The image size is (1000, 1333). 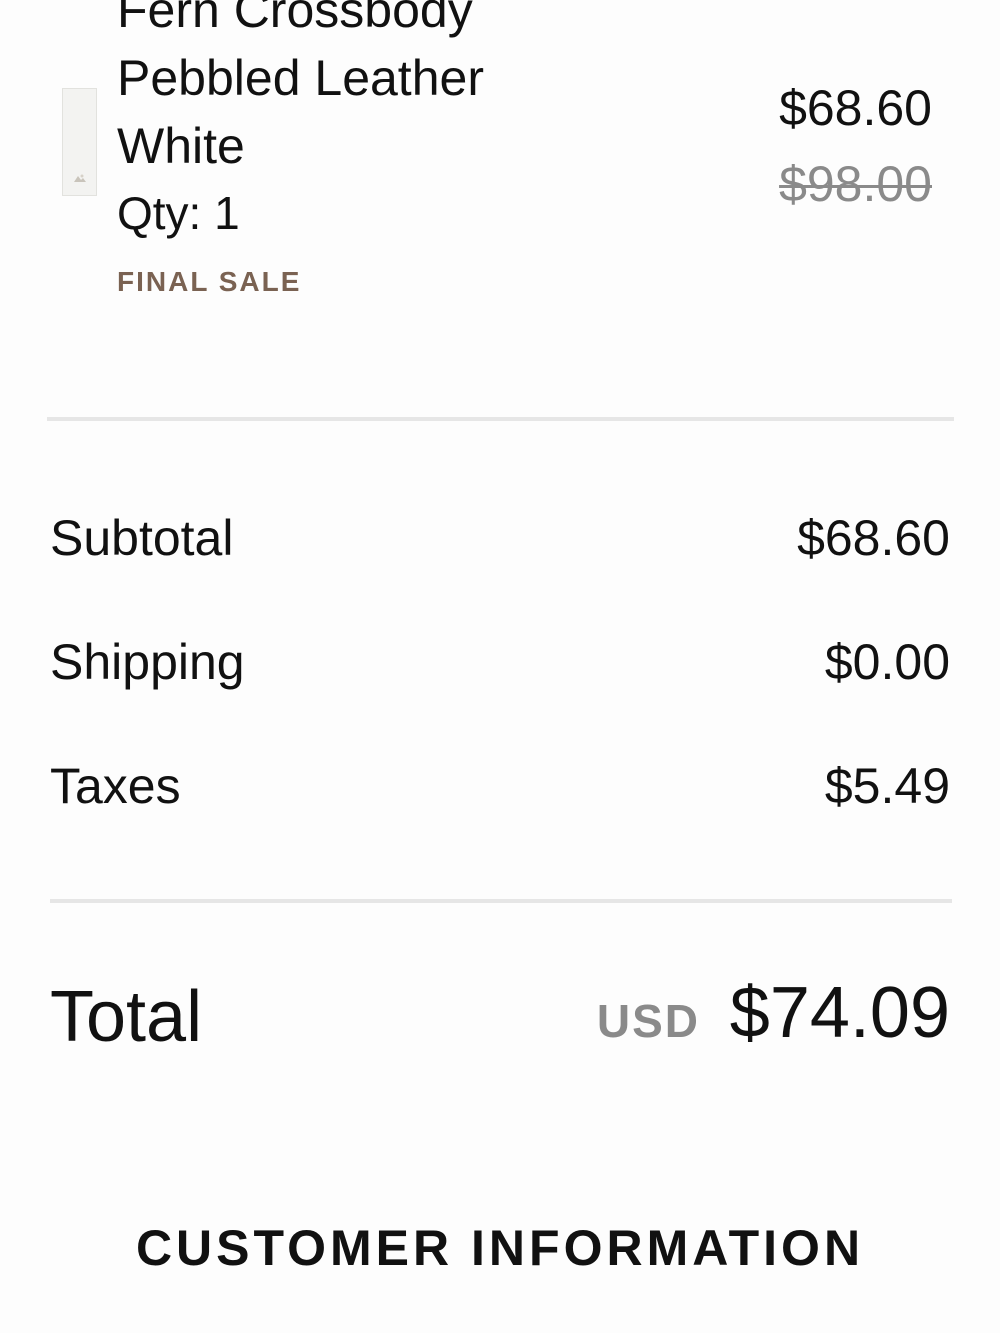 I want to click on sale-price: $68.60, so click(x=855, y=108).